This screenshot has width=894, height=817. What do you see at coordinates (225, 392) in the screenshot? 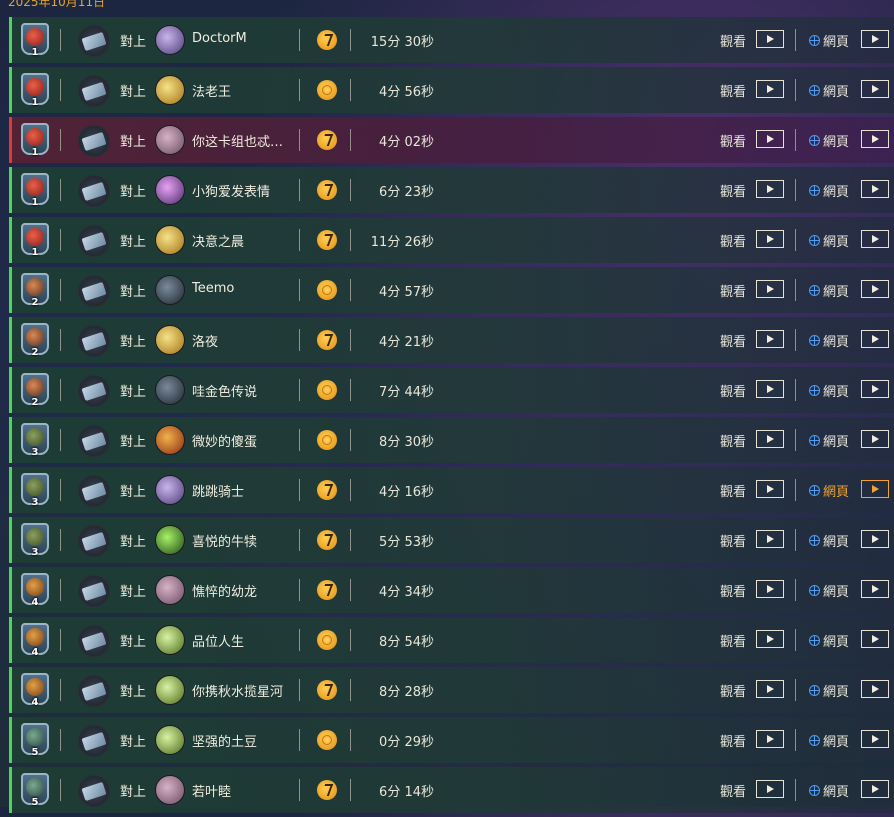
I see `opponent-name: 哇金色传说` at bounding box center [225, 392].